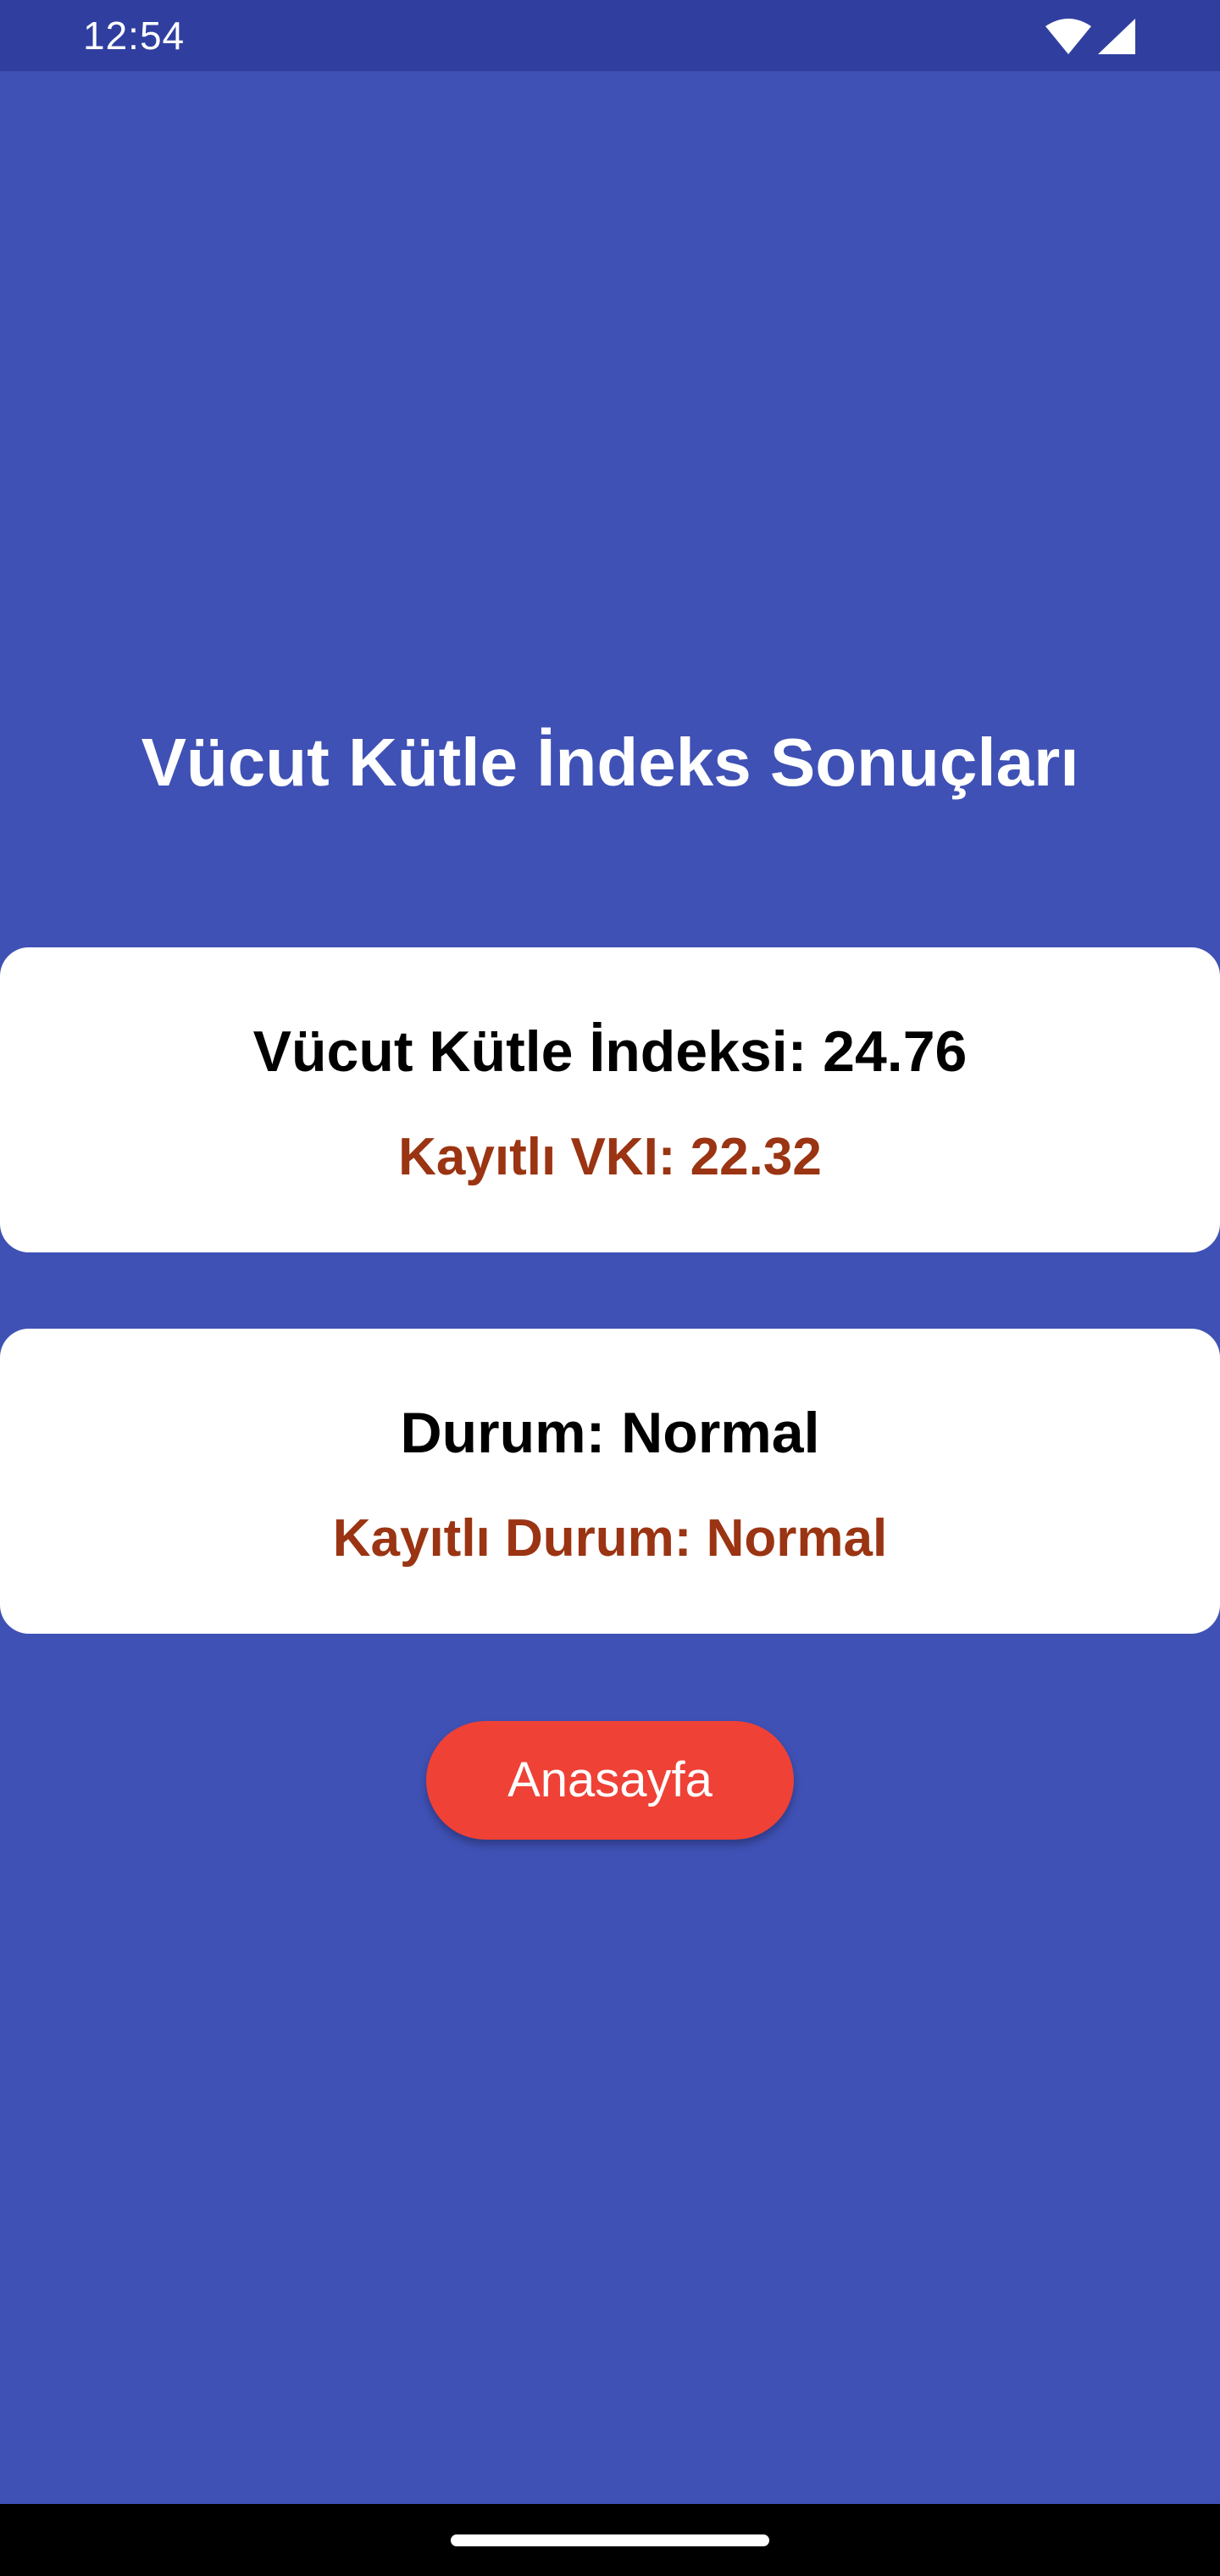 The image size is (1220, 2576). What do you see at coordinates (134, 36) in the screenshot?
I see `status-time: 12:54` at bounding box center [134, 36].